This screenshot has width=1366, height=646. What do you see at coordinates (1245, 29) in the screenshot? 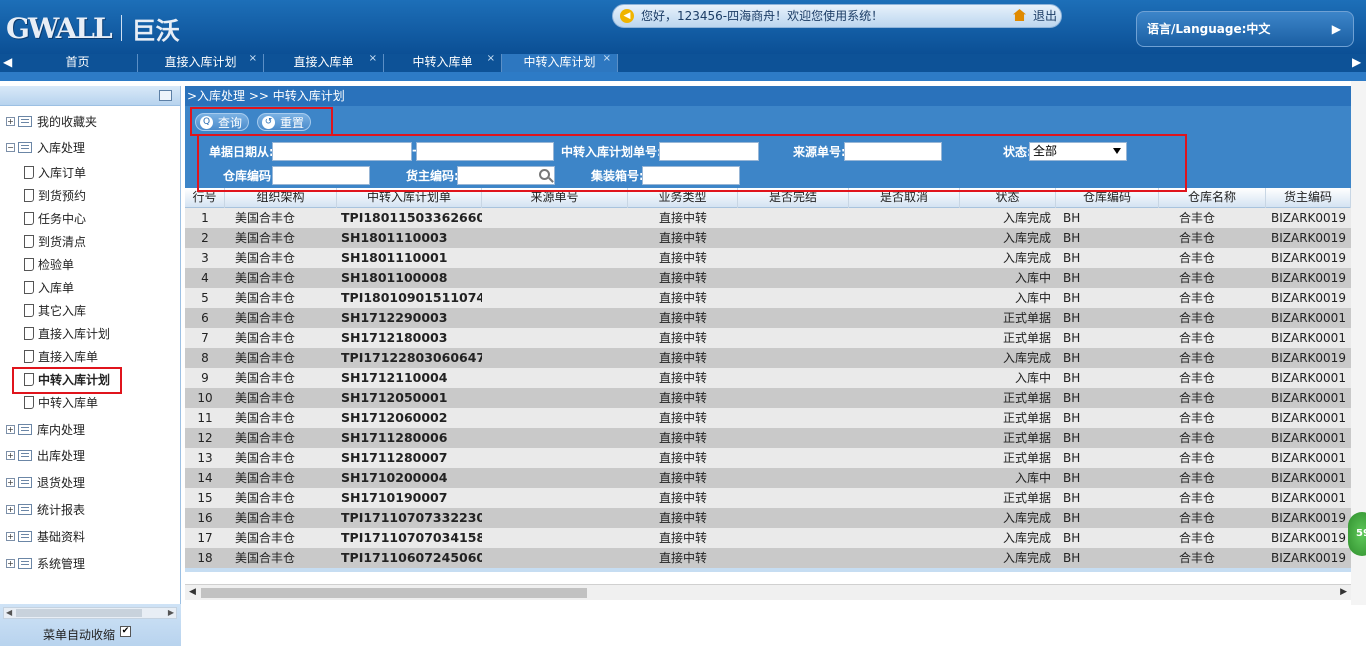
I see `language-selector: 语言/Language:中文 ▶` at bounding box center [1245, 29].